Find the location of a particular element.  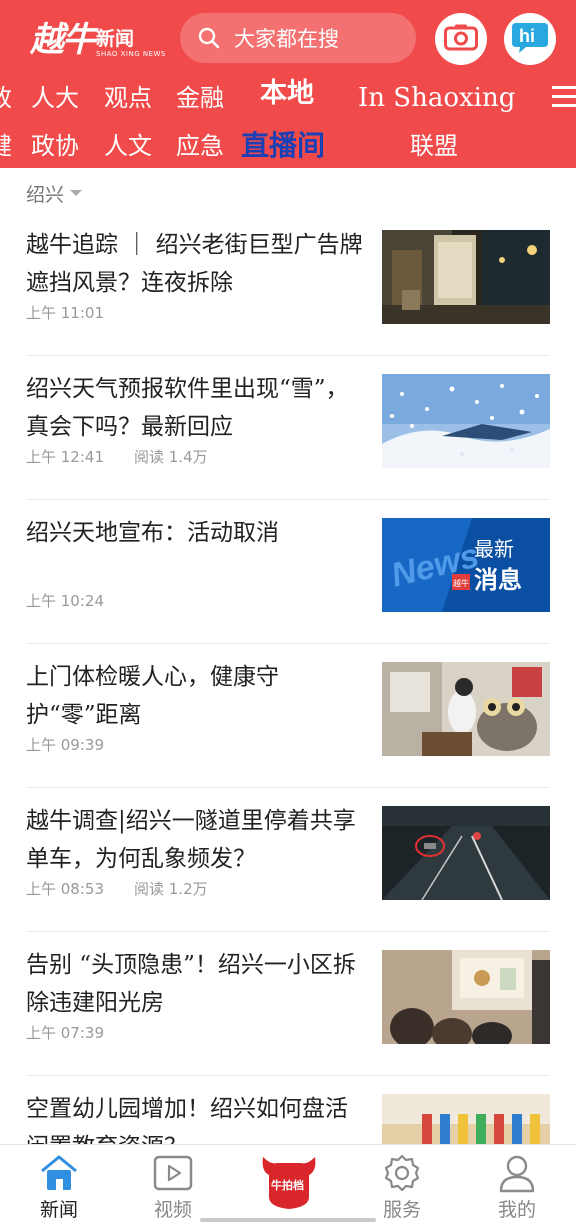

region-selector: 绍兴 is located at coordinates (54, 193).